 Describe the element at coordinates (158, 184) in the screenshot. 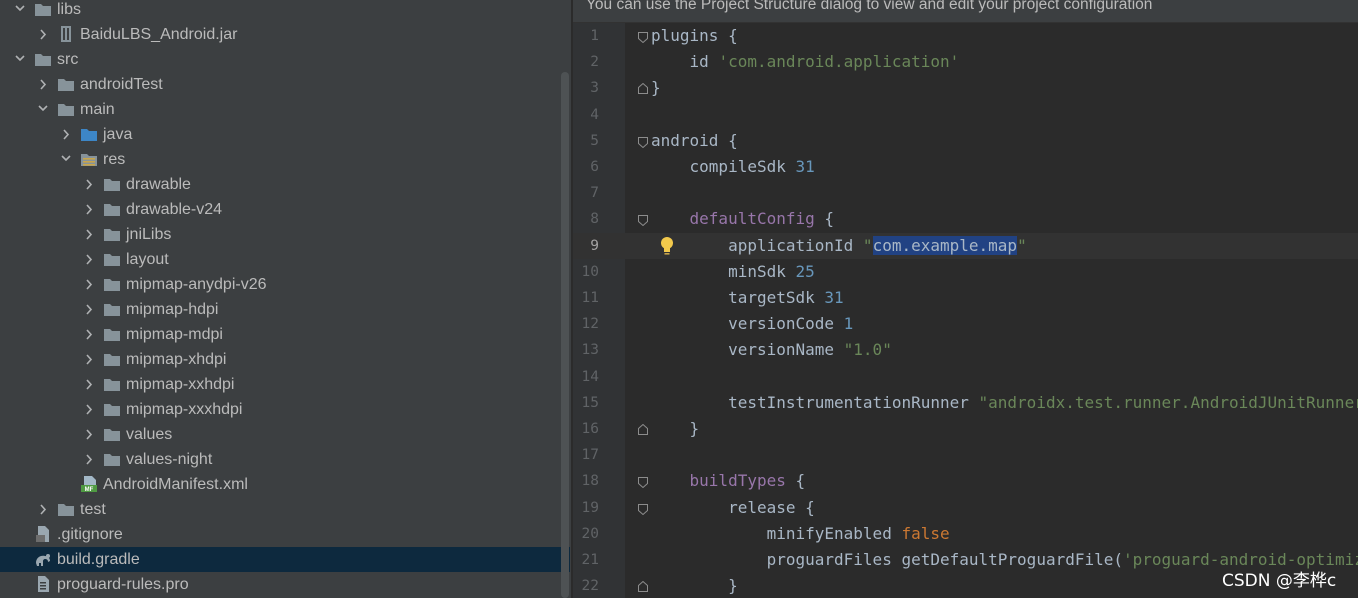

I see `tree-item-label: drawable` at that location.